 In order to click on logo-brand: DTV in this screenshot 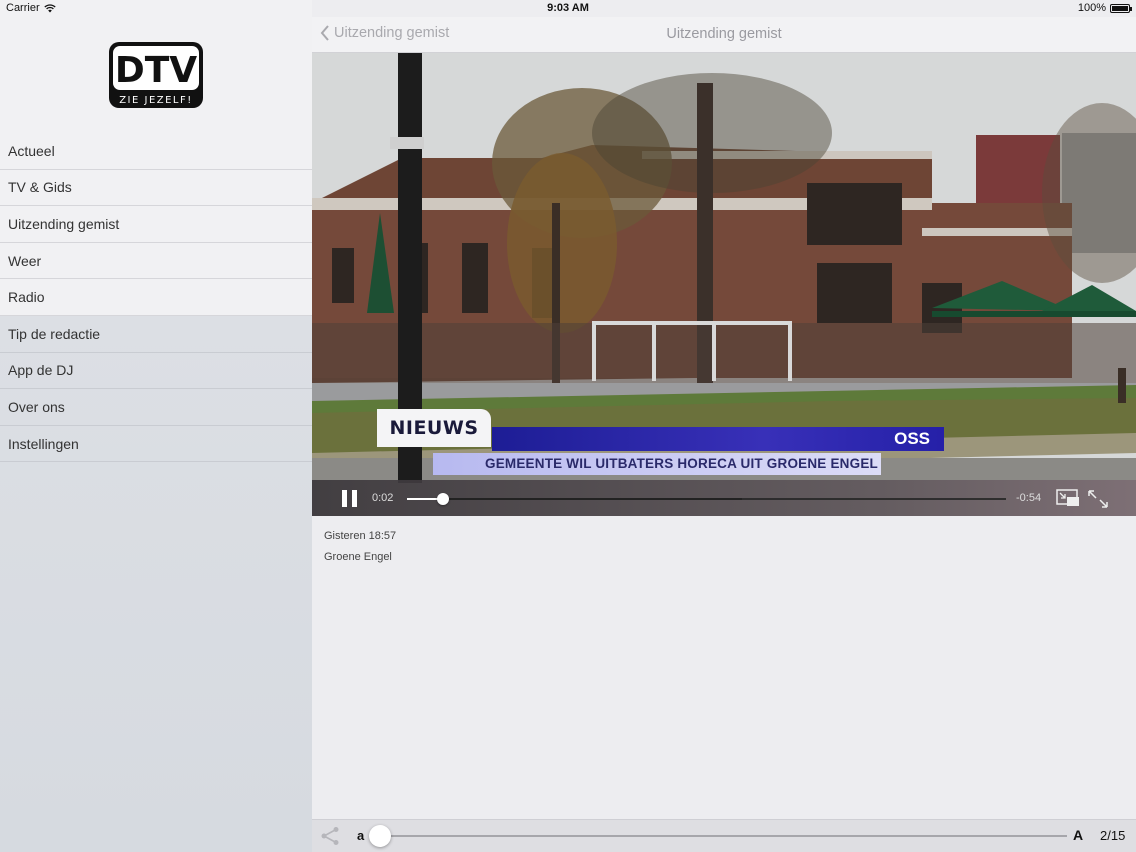, I will do `click(156, 70)`.